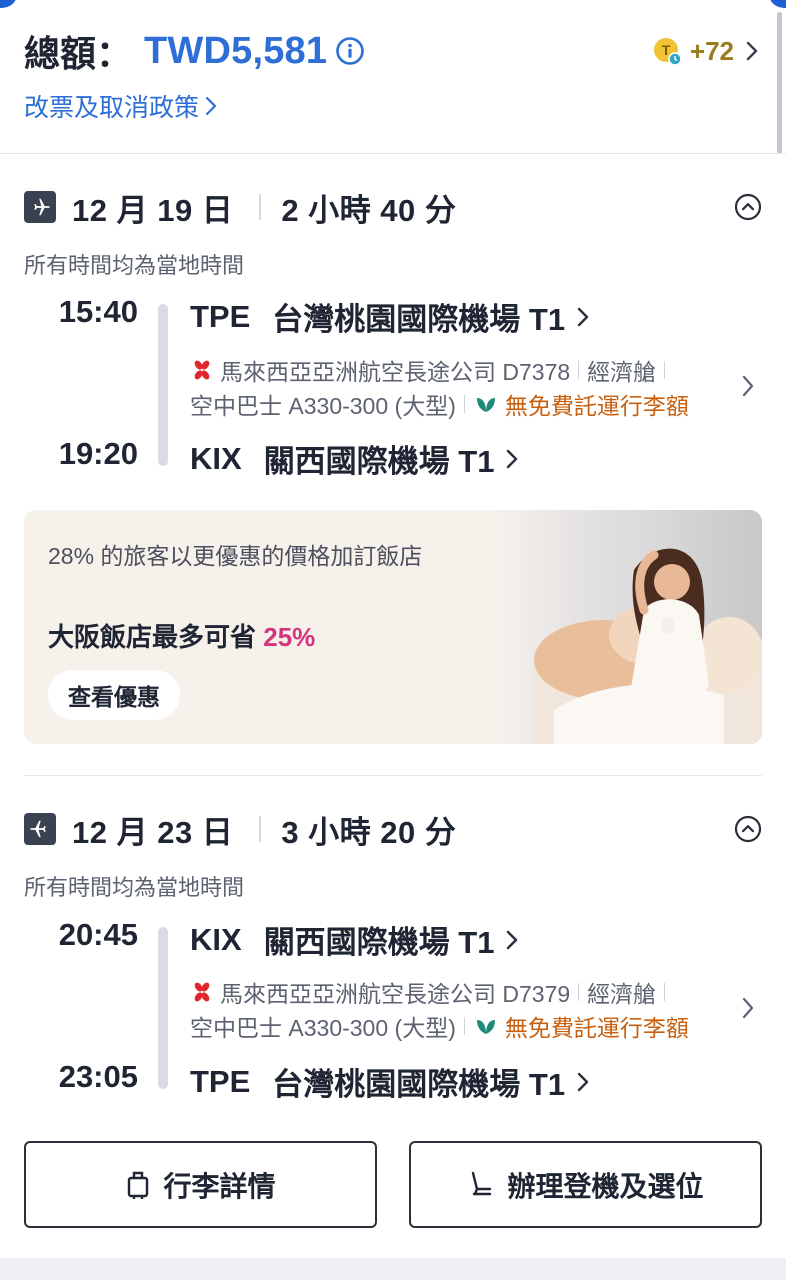  What do you see at coordinates (393, 1269) in the screenshot?
I see `bottom-strip` at bounding box center [393, 1269].